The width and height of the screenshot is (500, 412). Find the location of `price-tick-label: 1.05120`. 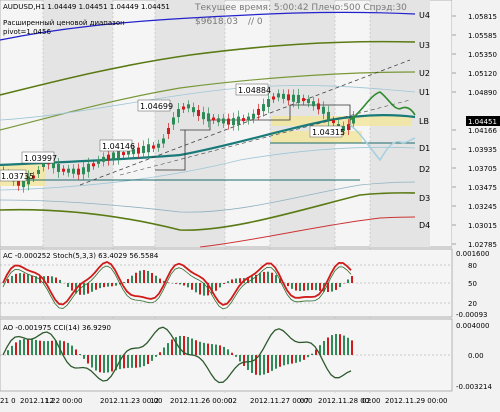

price-tick-label: 1.05120 is located at coordinates (482, 74).